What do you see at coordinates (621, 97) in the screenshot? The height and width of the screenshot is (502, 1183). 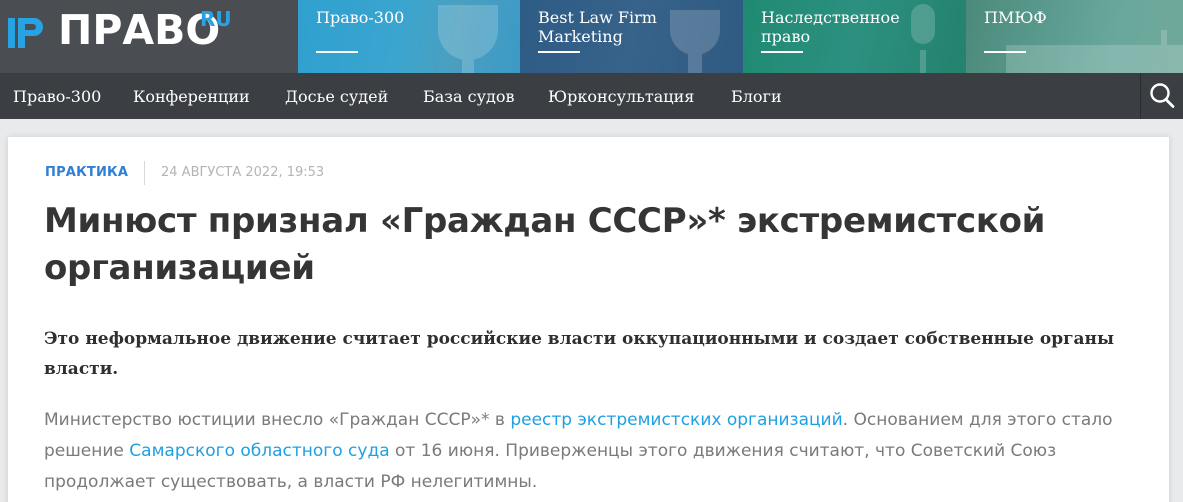 I see `nav-item-legal-advice: Юрконсультация` at bounding box center [621, 97].